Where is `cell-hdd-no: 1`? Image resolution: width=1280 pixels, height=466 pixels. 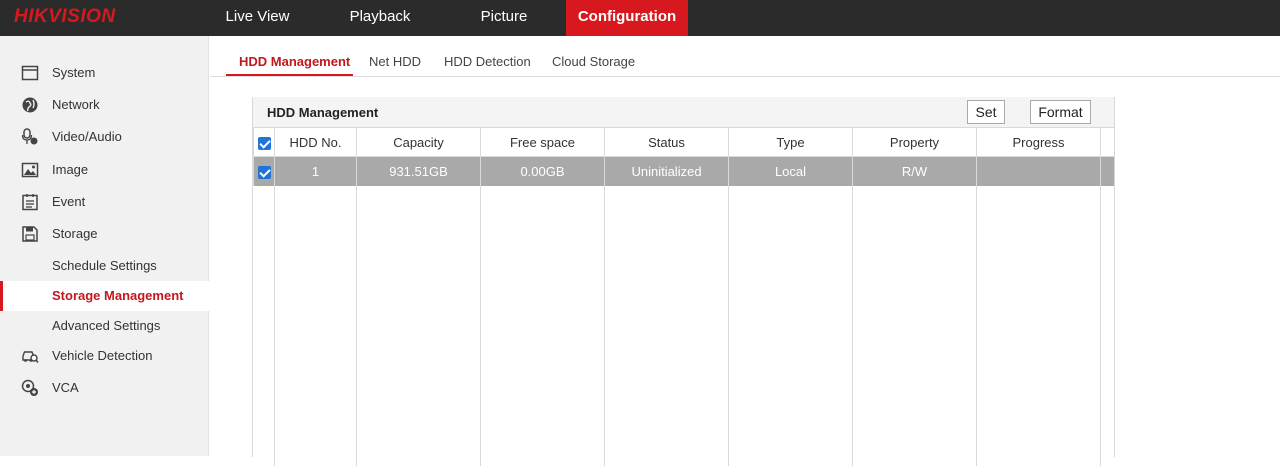 cell-hdd-no: 1 is located at coordinates (315, 171).